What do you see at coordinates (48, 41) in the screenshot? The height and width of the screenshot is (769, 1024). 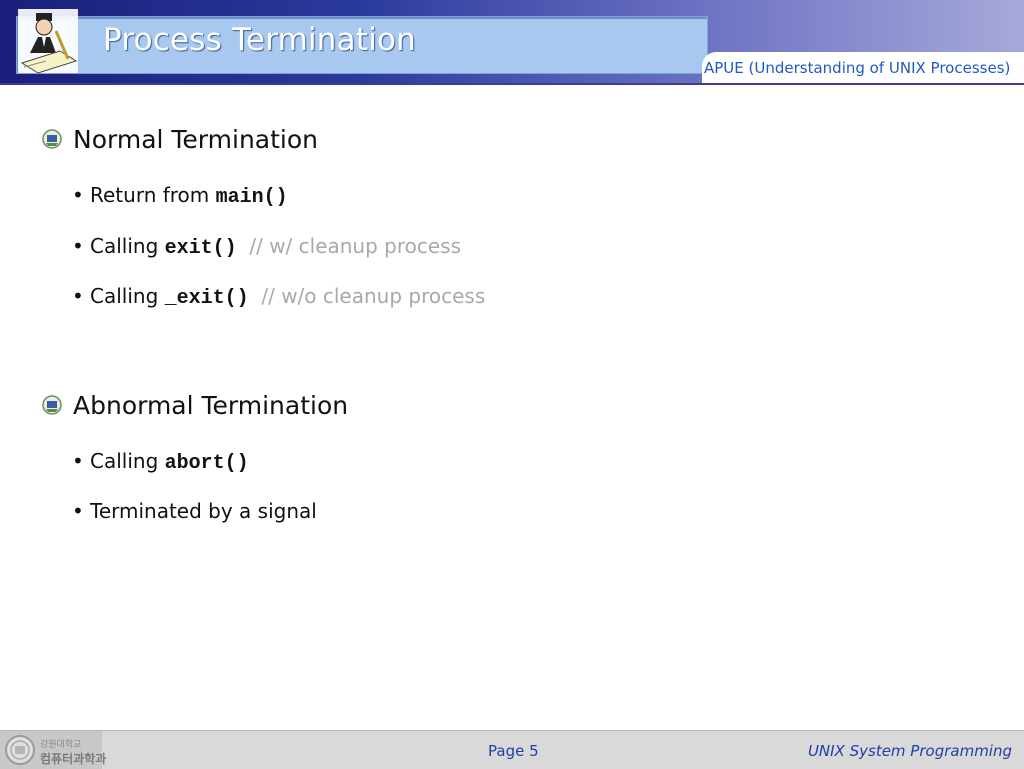 I see `presenter-at-desk-icon` at bounding box center [48, 41].